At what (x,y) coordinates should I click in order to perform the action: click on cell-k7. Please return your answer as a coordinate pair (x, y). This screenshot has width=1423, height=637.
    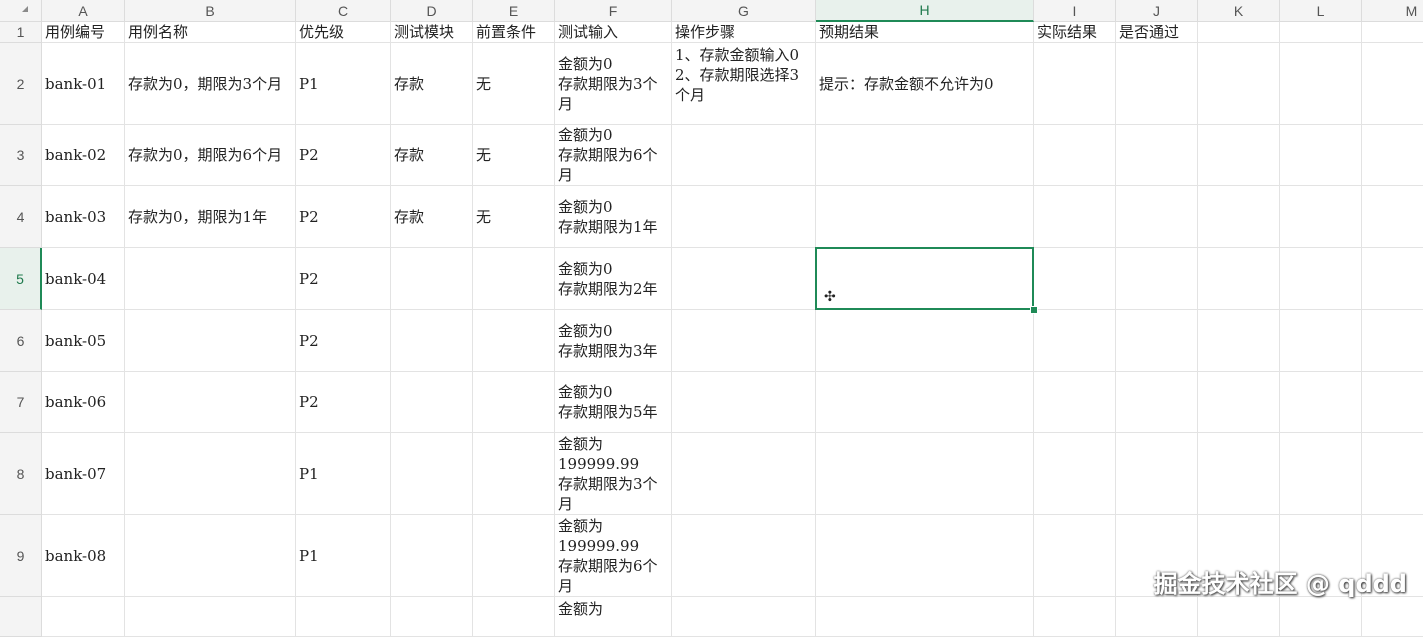
    Looking at the image, I should click on (1239, 402).